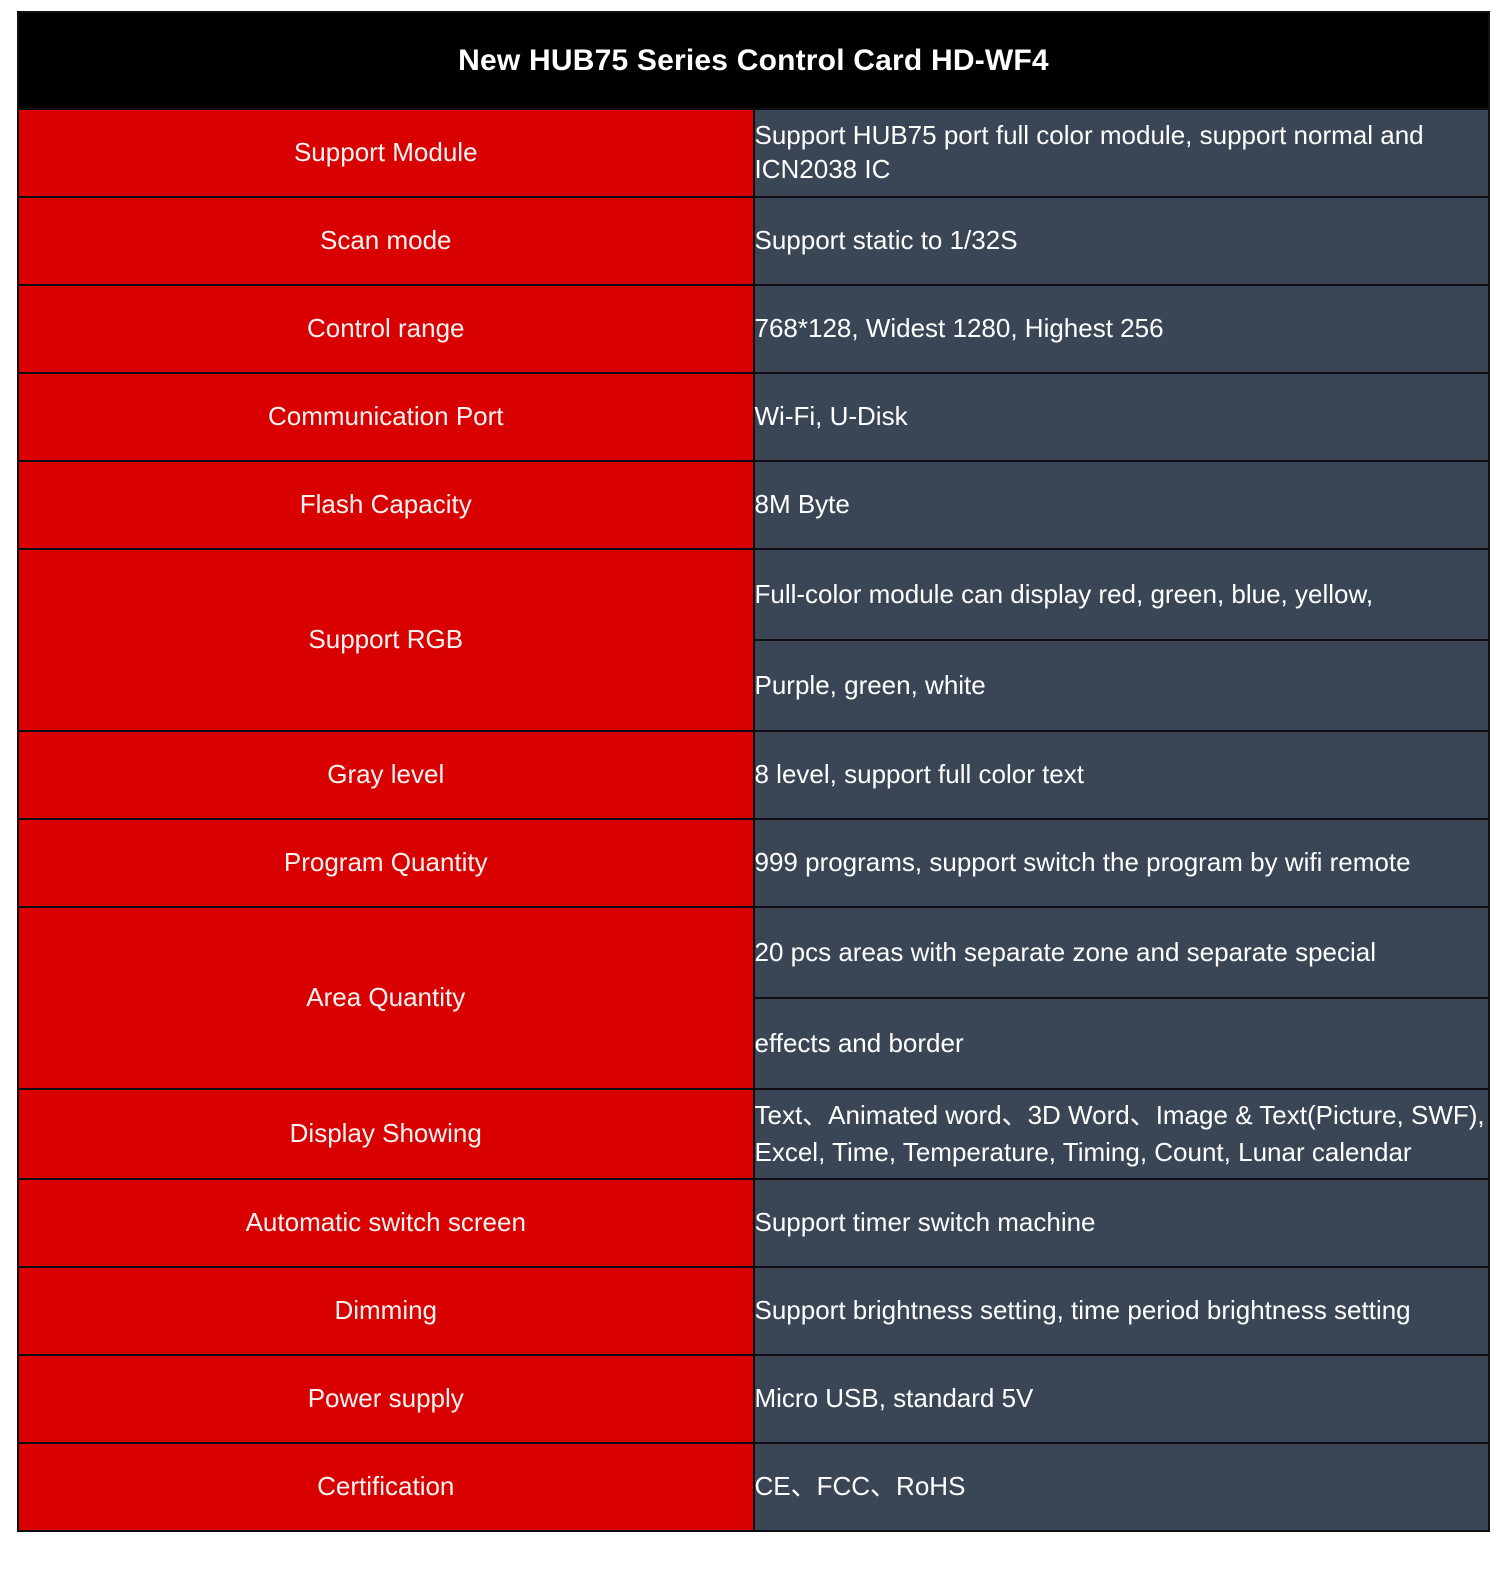 The width and height of the screenshot is (1504, 1590). I want to click on table-row: Scan mode Support static to 1/32S, so click(753, 241).